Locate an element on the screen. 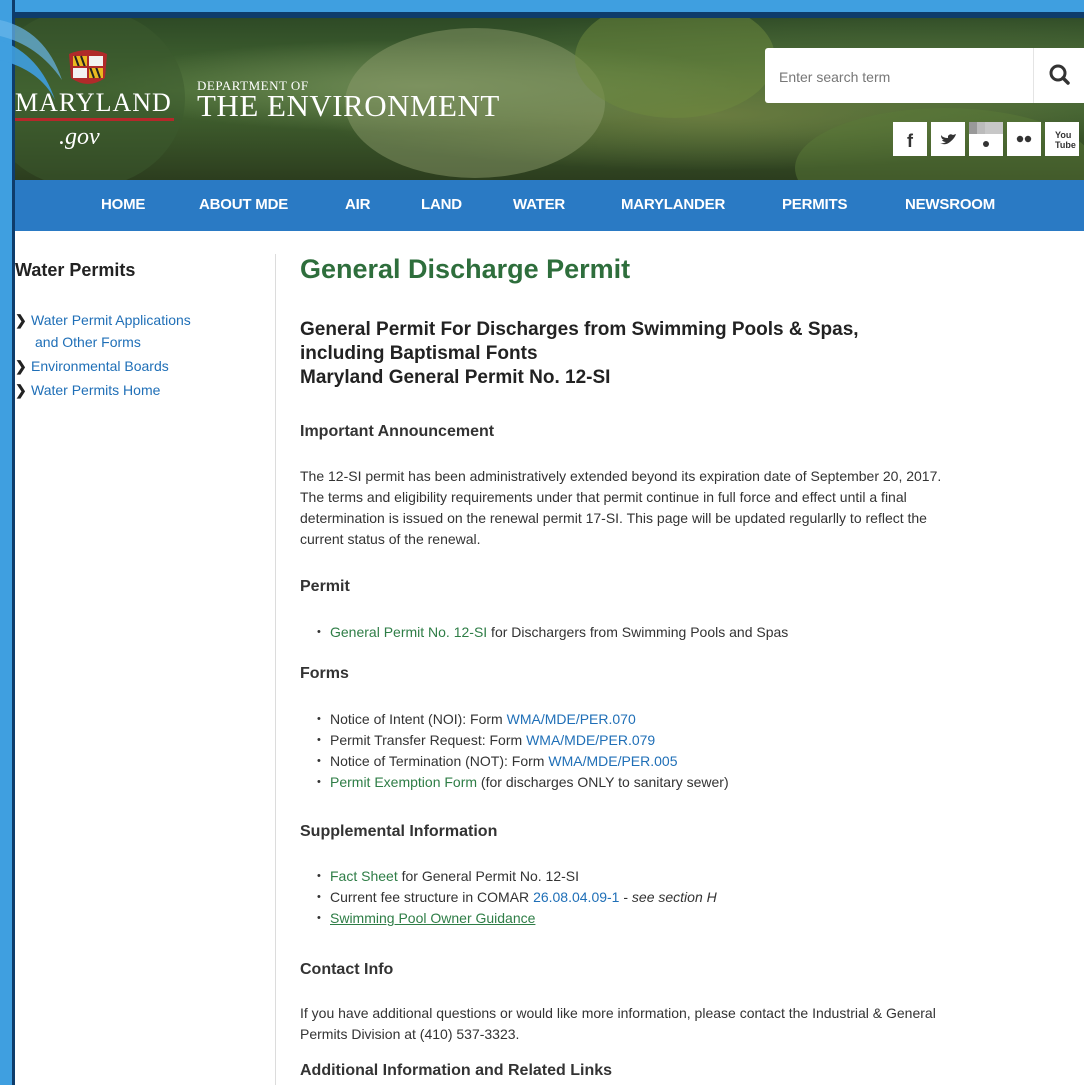  list-item: Fact Sheet for General Permit No. 12-SI is located at coordinates (517, 876).